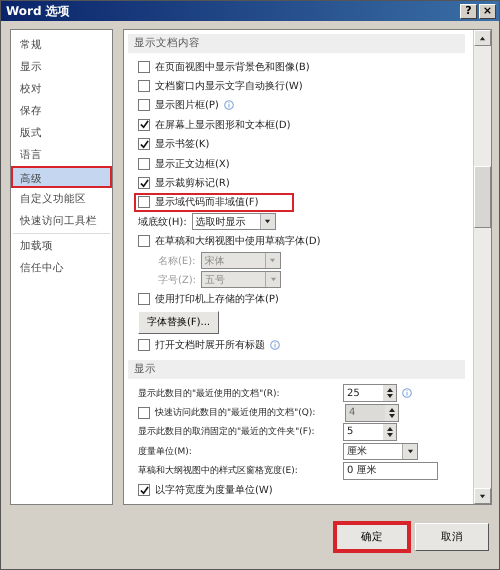 Image resolution: width=500 pixels, height=570 pixels. I want to click on down-arrow-icon, so click(482, 496).